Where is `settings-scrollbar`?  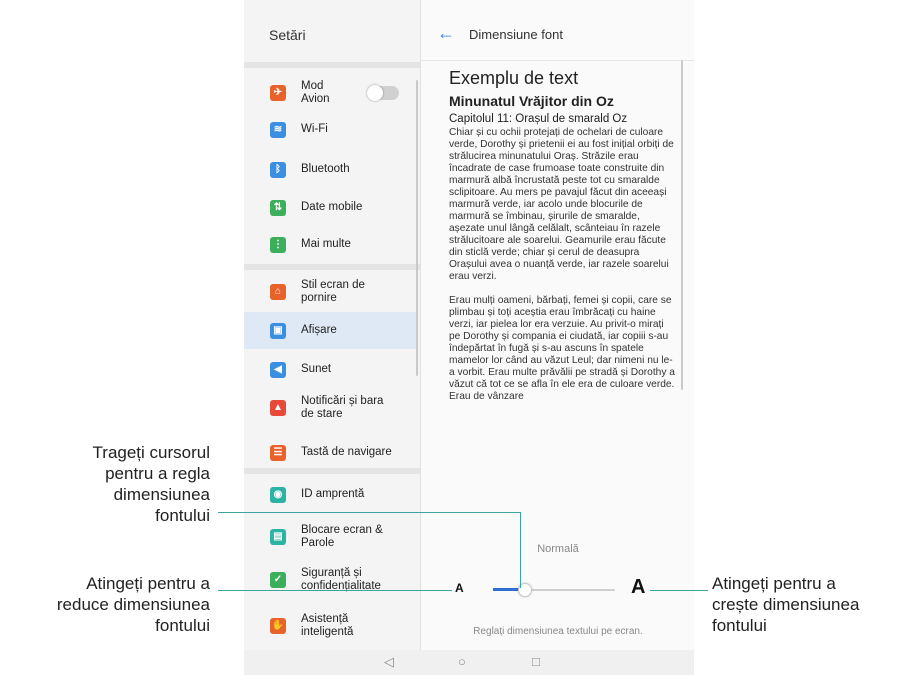
settings-scrollbar is located at coordinates (417, 228).